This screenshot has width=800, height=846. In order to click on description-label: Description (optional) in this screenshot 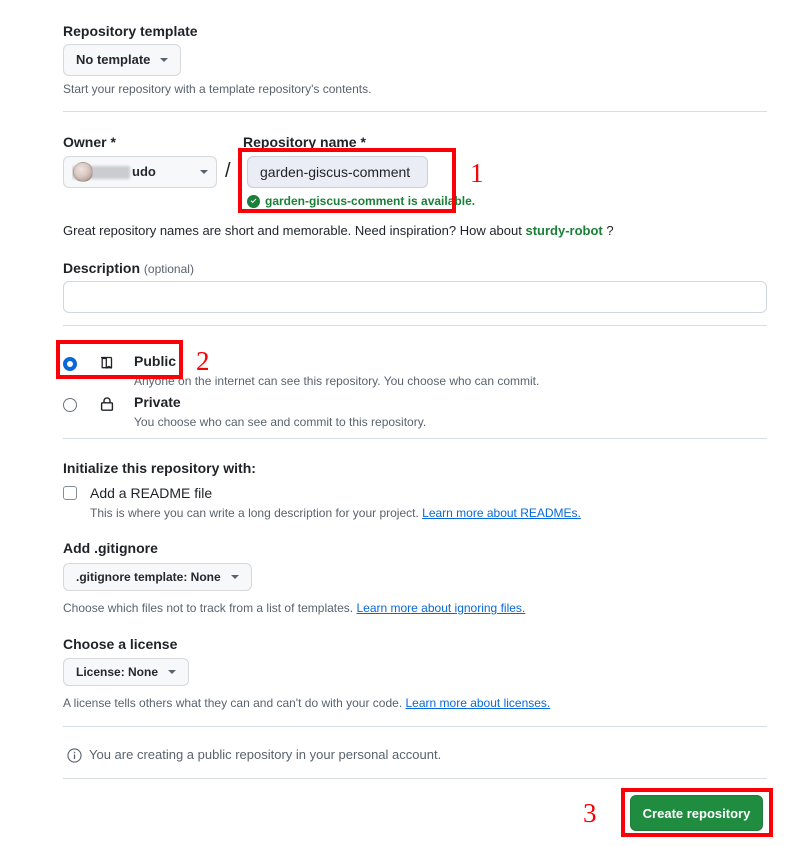, I will do `click(128, 268)`.